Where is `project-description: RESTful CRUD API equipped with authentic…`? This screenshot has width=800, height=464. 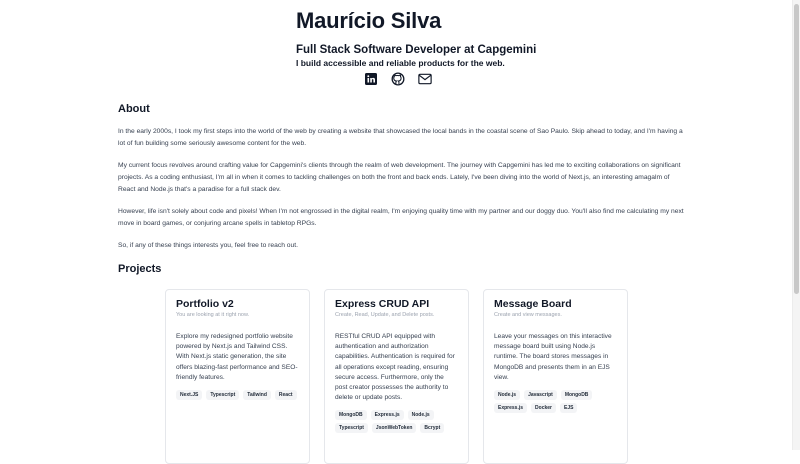 project-description: RESTful CRUD API equipped with authentic… is located at coordinates (395, 367).